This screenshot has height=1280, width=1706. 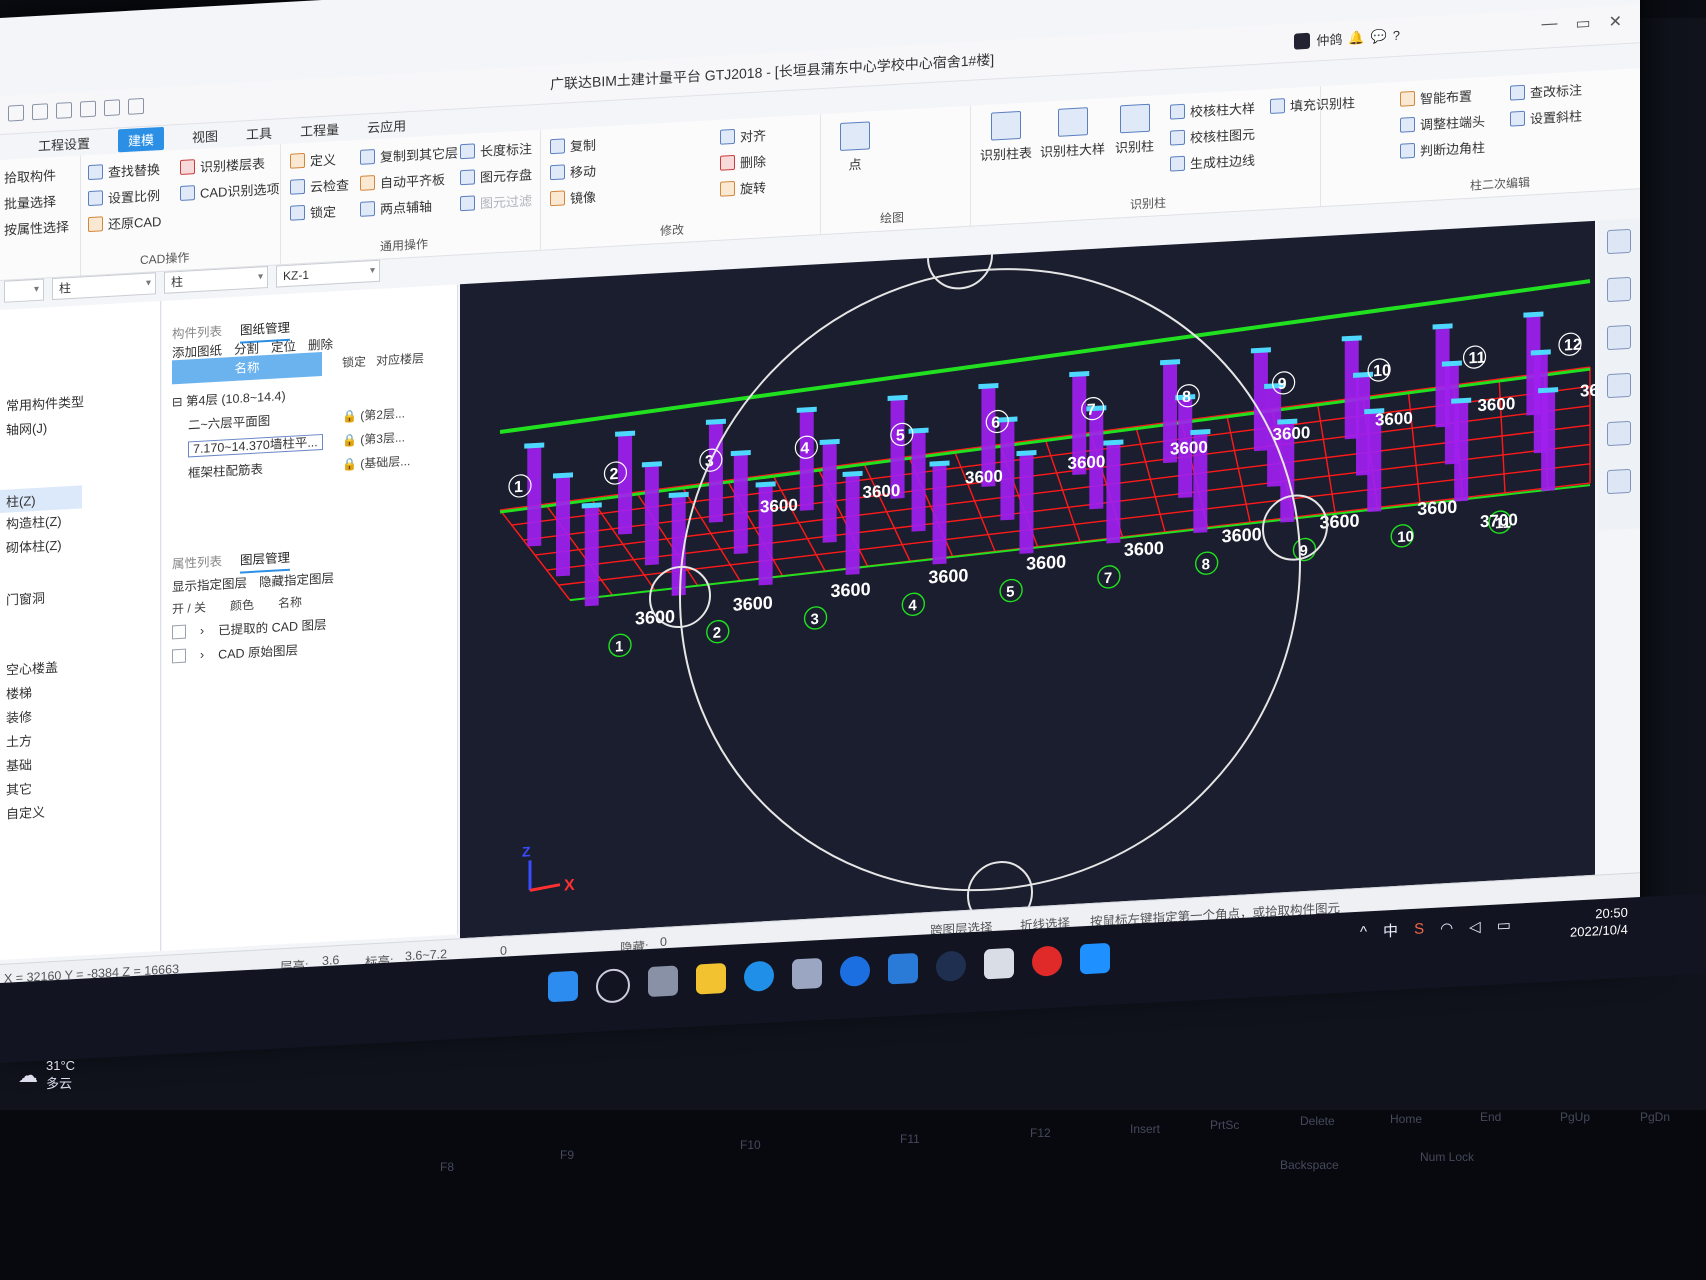 What do you see at coordinates (1442, 123) in the screenshot?
I see `adjust-column-end-button: 调整柱端头` at bounding box center [1442, 123].